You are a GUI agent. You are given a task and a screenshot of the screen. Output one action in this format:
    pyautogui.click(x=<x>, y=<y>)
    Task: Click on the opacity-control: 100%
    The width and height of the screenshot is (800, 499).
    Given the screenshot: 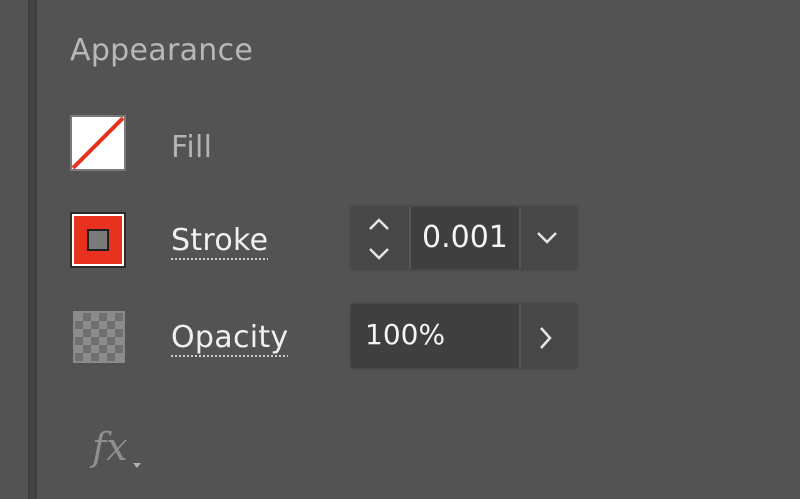 What is the action you would take?
    pyautogui.click(x=464, y=336)
    